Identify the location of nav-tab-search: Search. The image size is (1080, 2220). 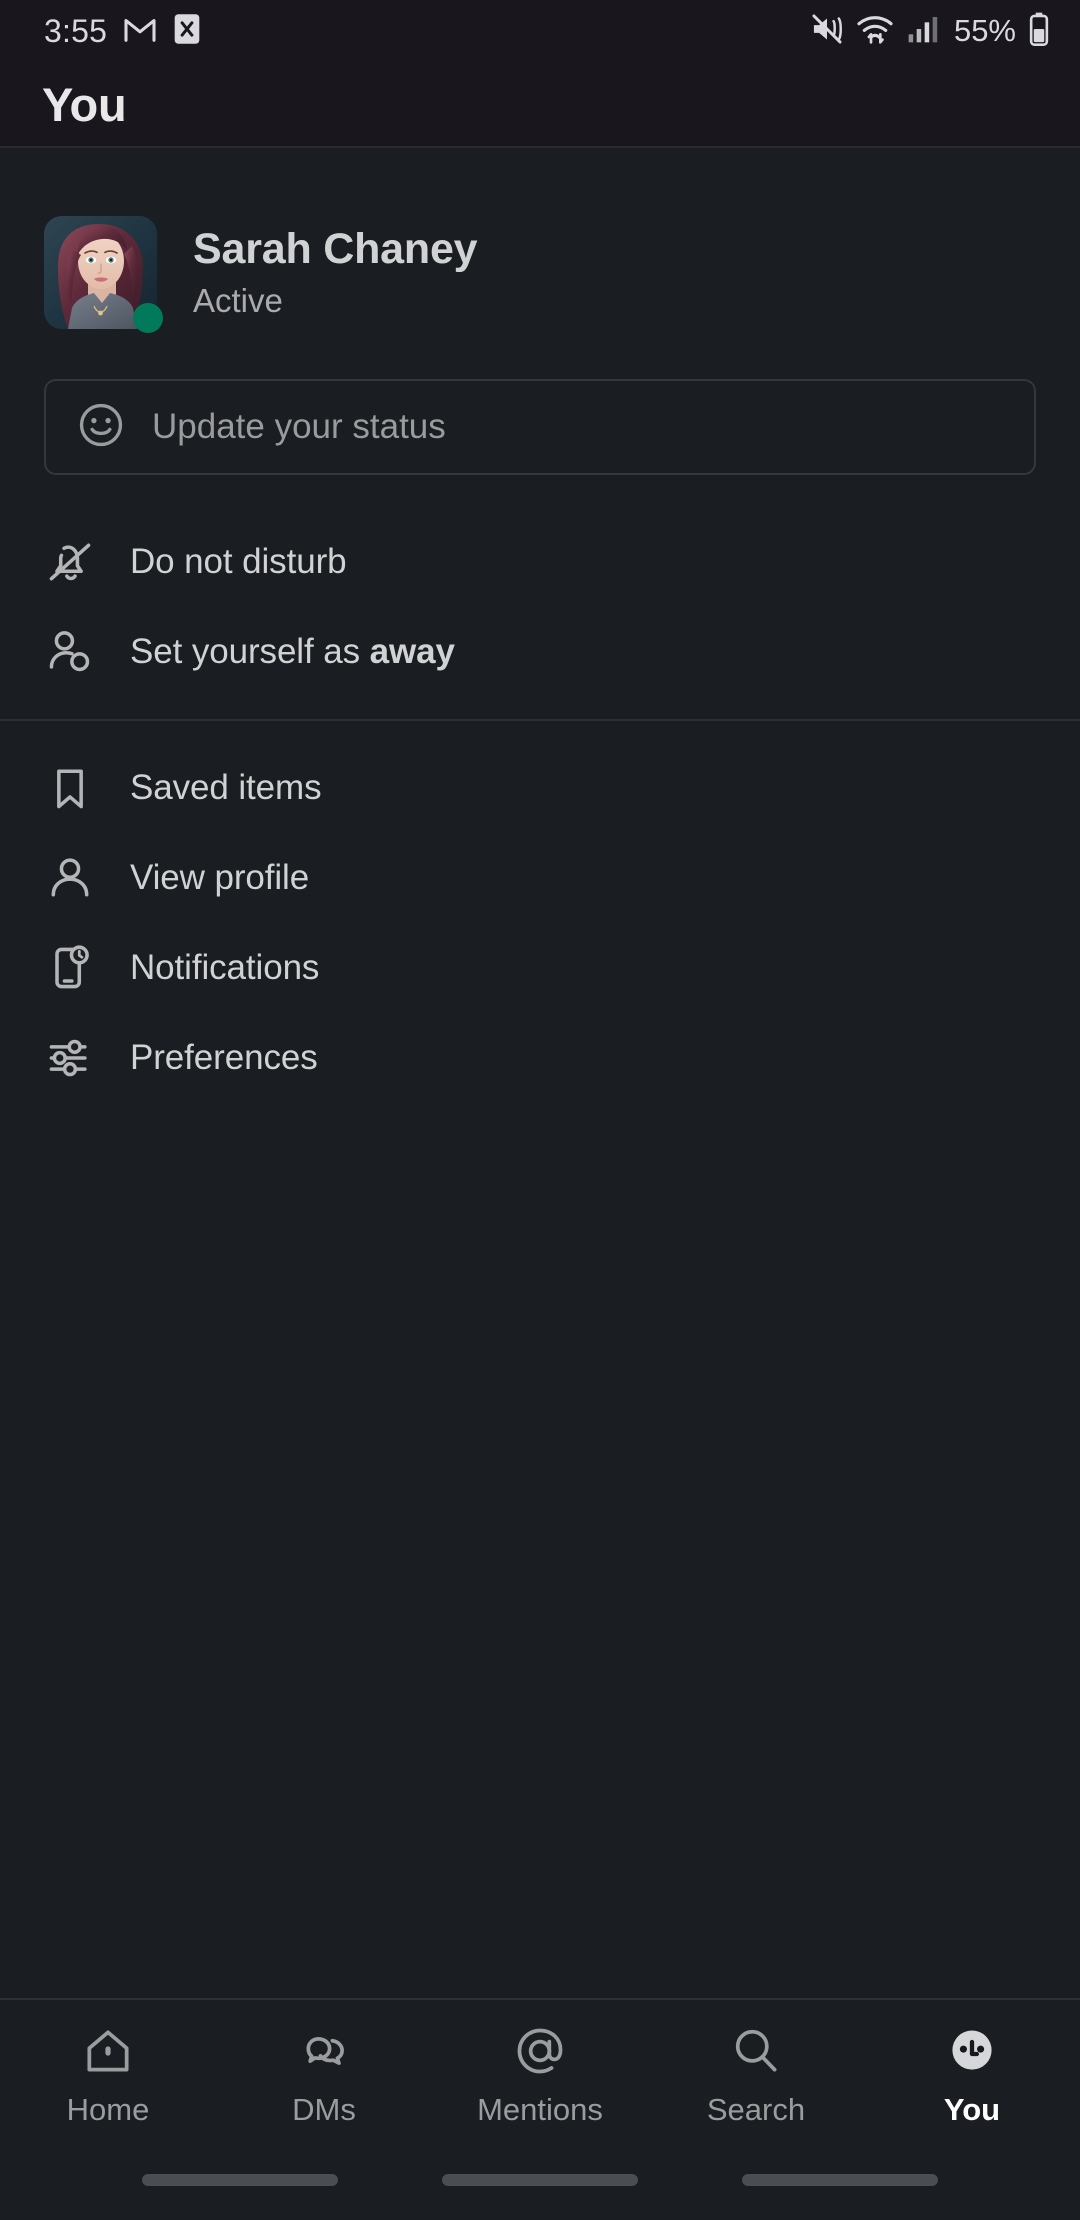
(756, 2075).